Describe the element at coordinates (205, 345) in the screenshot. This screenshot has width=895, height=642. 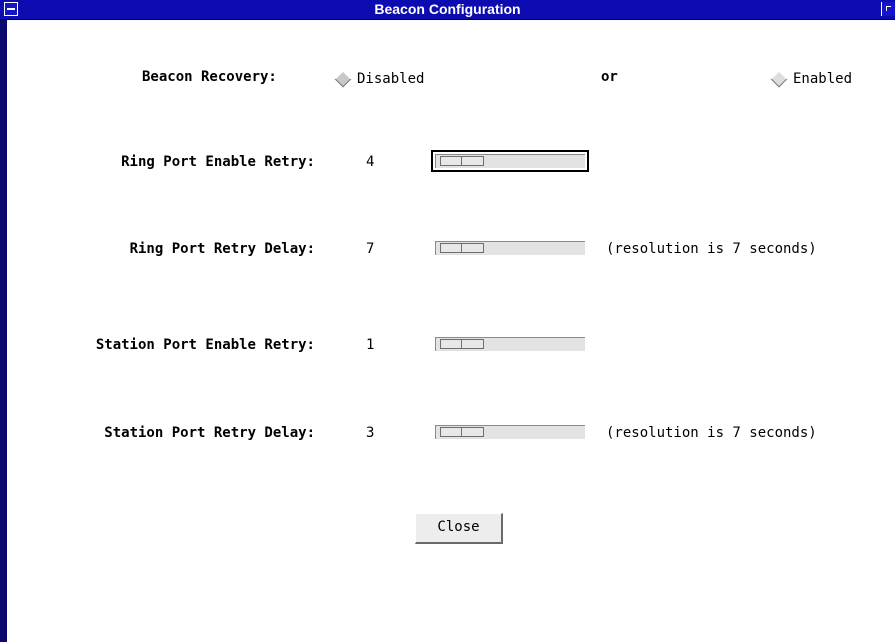
I see `station-port-enable-retry-label: Station Port Enable Retry:` at that location.